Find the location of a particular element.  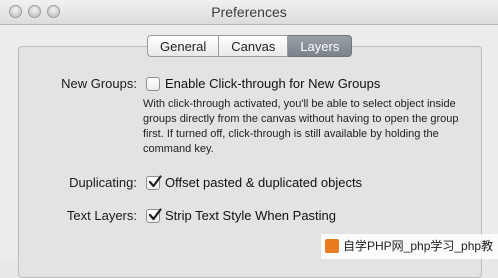

duplicating-label: Duplicating: is located at coordinates (103, 182).